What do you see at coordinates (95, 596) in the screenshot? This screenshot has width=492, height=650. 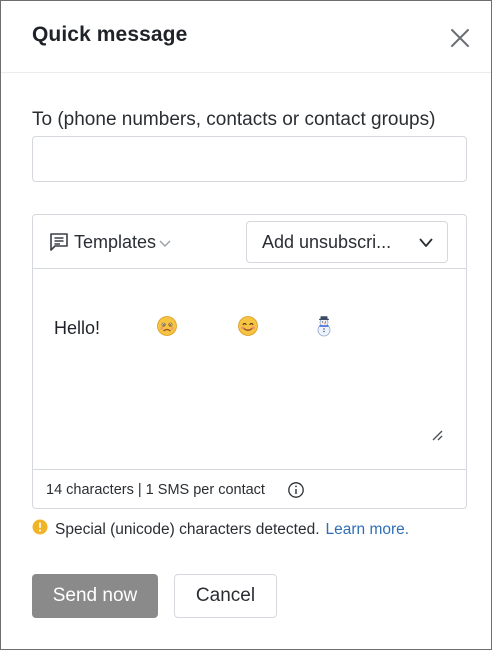 I see `send-now-button: Send now` at bounding box center [95, 596].